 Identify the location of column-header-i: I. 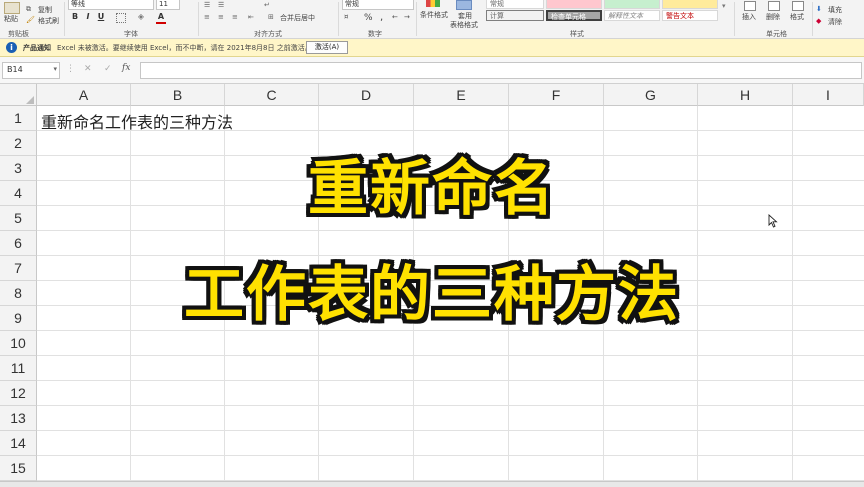
(828, 95).